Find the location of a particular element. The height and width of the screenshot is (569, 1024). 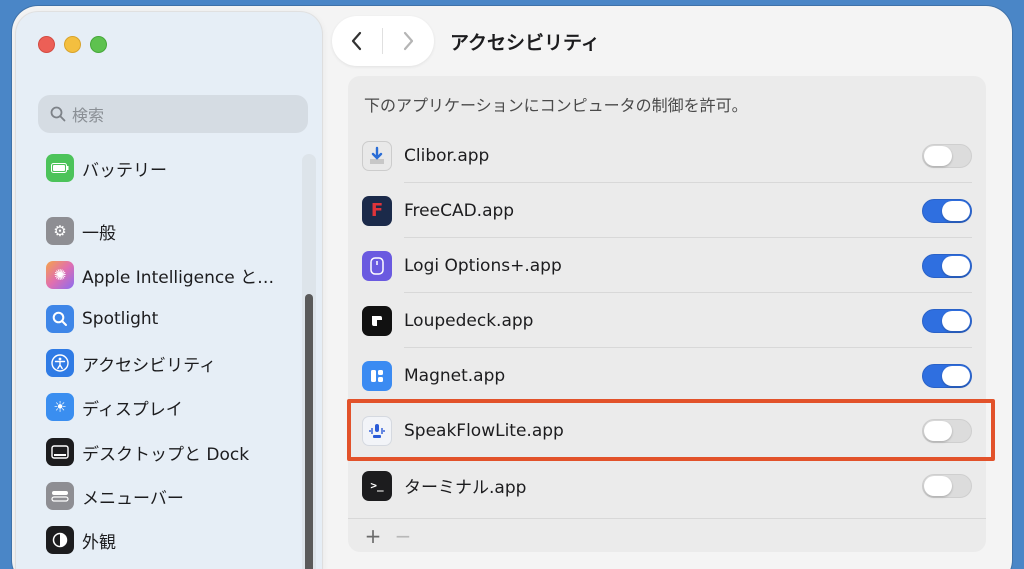

battery-icon is located at coordinates (60, 168).